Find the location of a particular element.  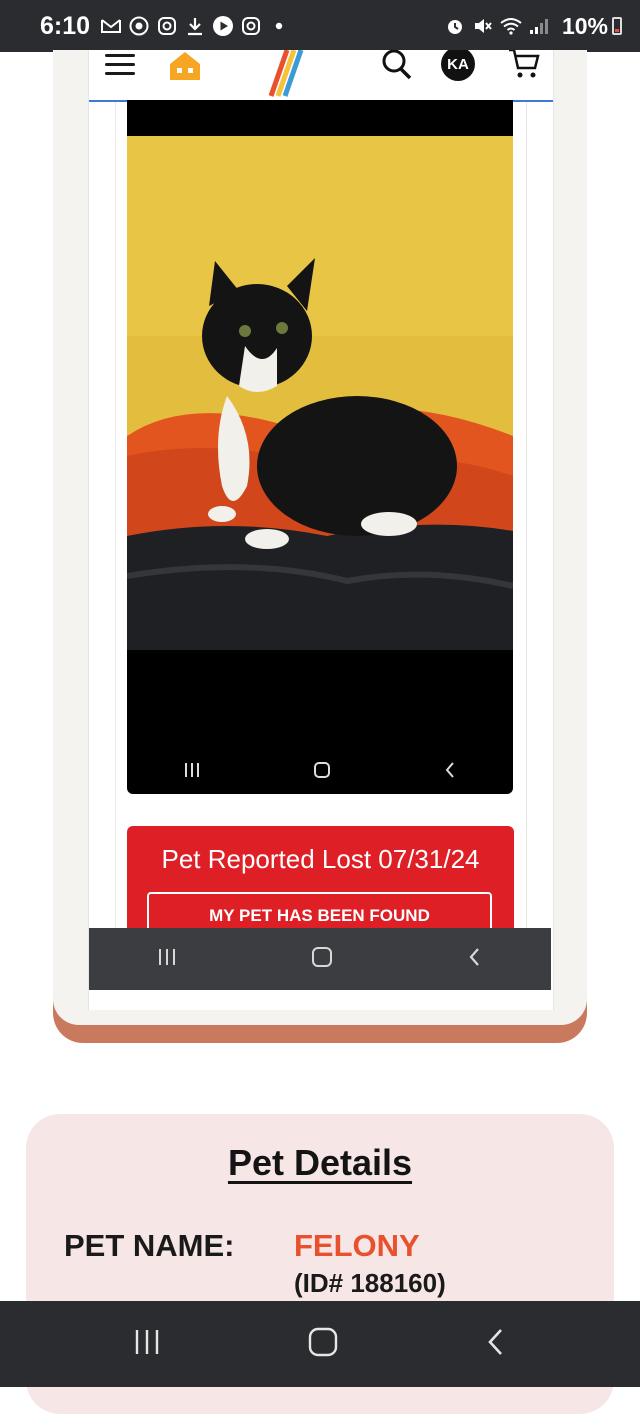

youtube-icon is located at coordinates (223, 26).